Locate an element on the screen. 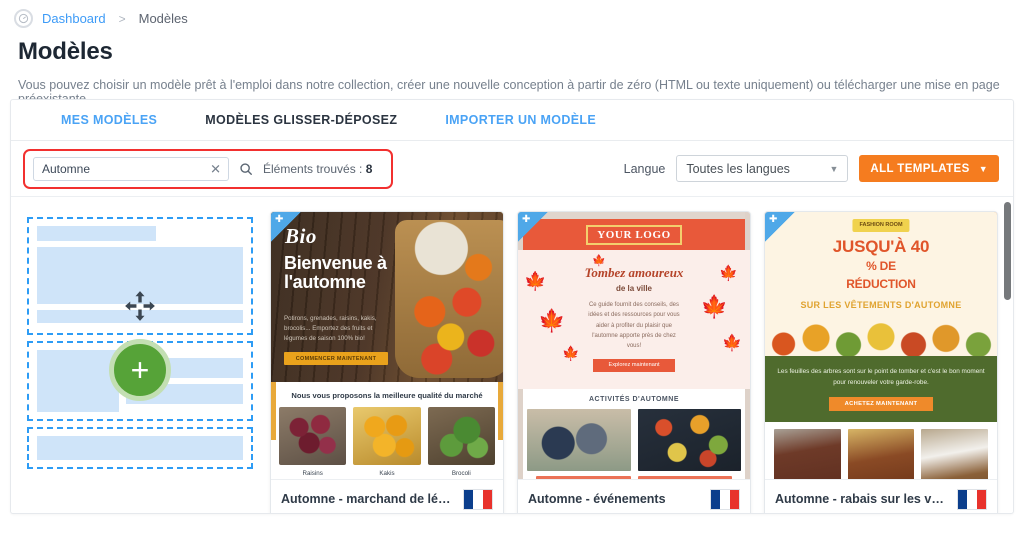 The width and height of the screenshot is (1024, 537). all-templates-button: ALL TEMPLATES ▼ is located at coordinates (929, 168).